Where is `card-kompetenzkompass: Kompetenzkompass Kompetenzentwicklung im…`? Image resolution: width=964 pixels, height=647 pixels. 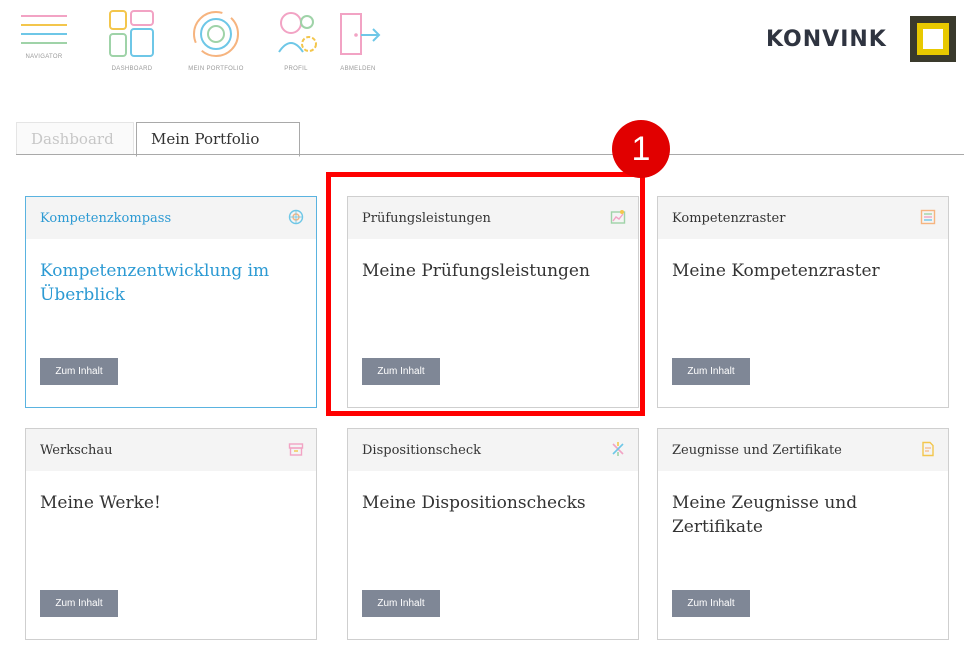 card-kompetenzkompass: Kompetenzkompass Kompetenzentwicklung im… is located at coordinates (171, 302).